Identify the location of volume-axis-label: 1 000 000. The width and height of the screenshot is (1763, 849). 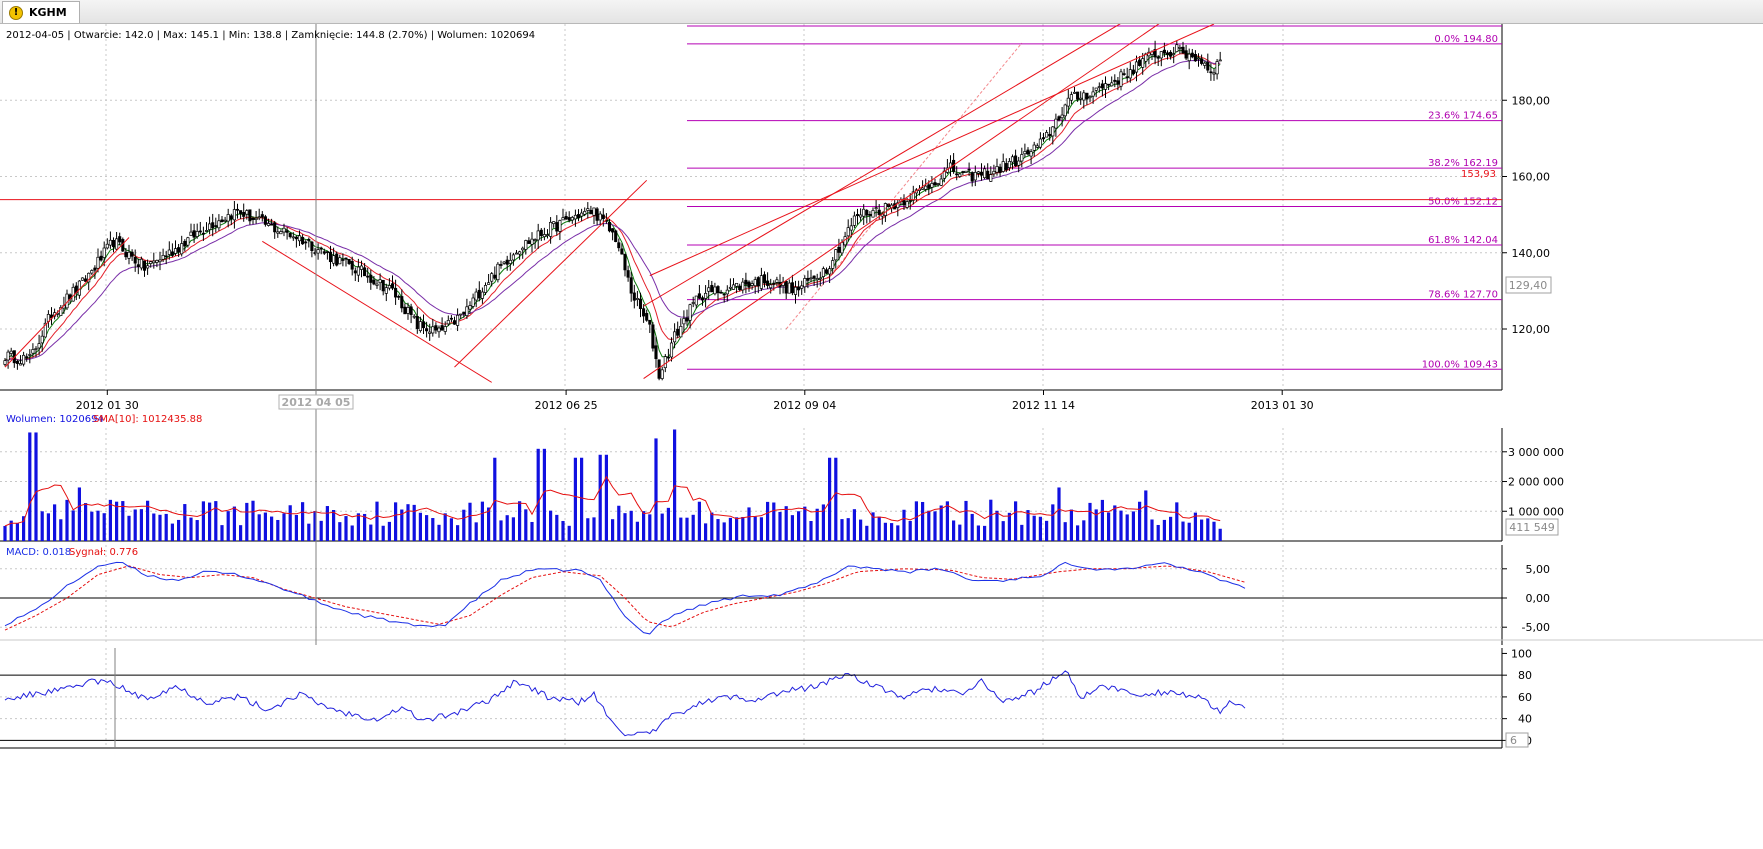
(1536, 511).